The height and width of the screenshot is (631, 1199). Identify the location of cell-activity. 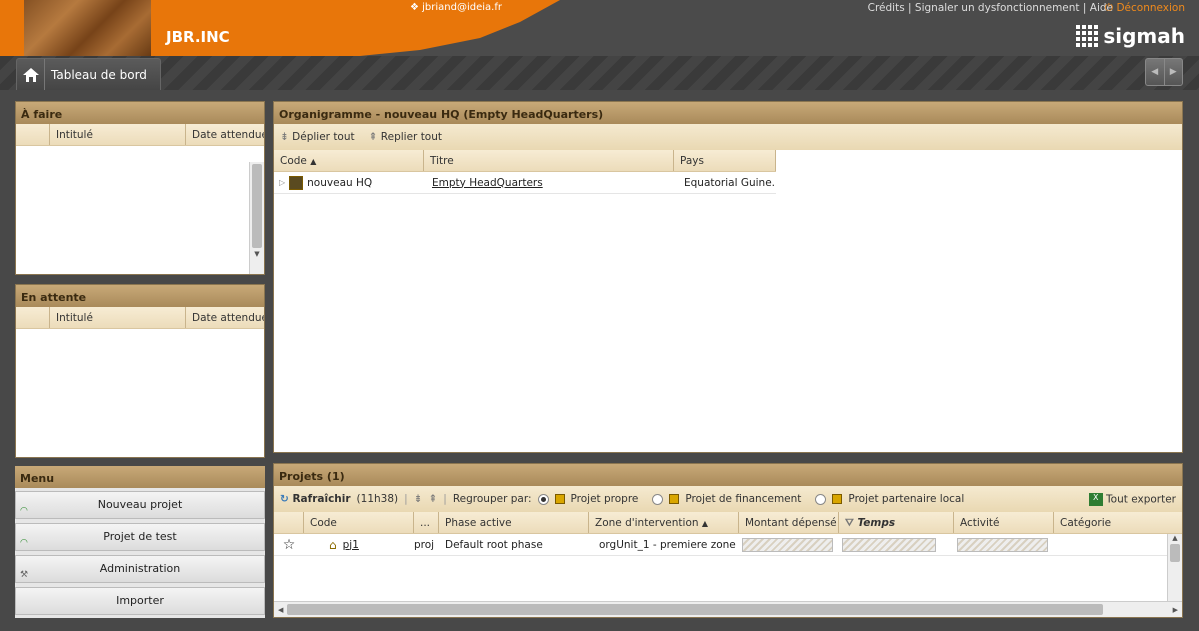
(1004, 544).